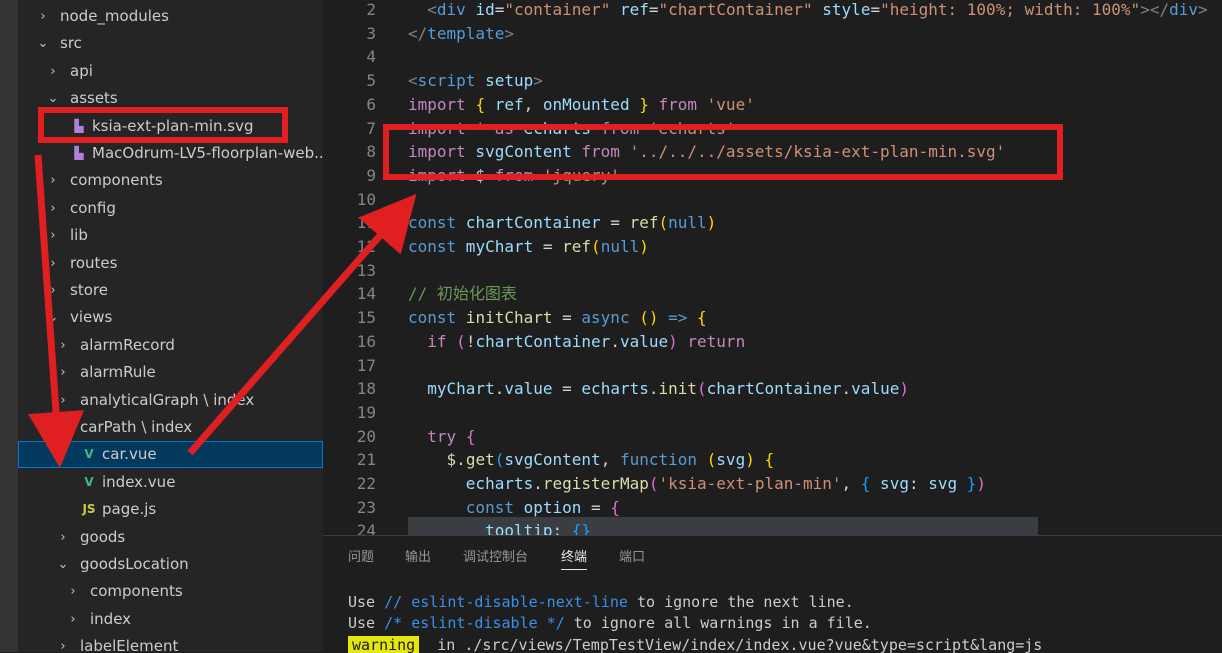 The width and height of the screenshot is (1222, 653). I want to click on folder-item: › config, so click(170, 208).